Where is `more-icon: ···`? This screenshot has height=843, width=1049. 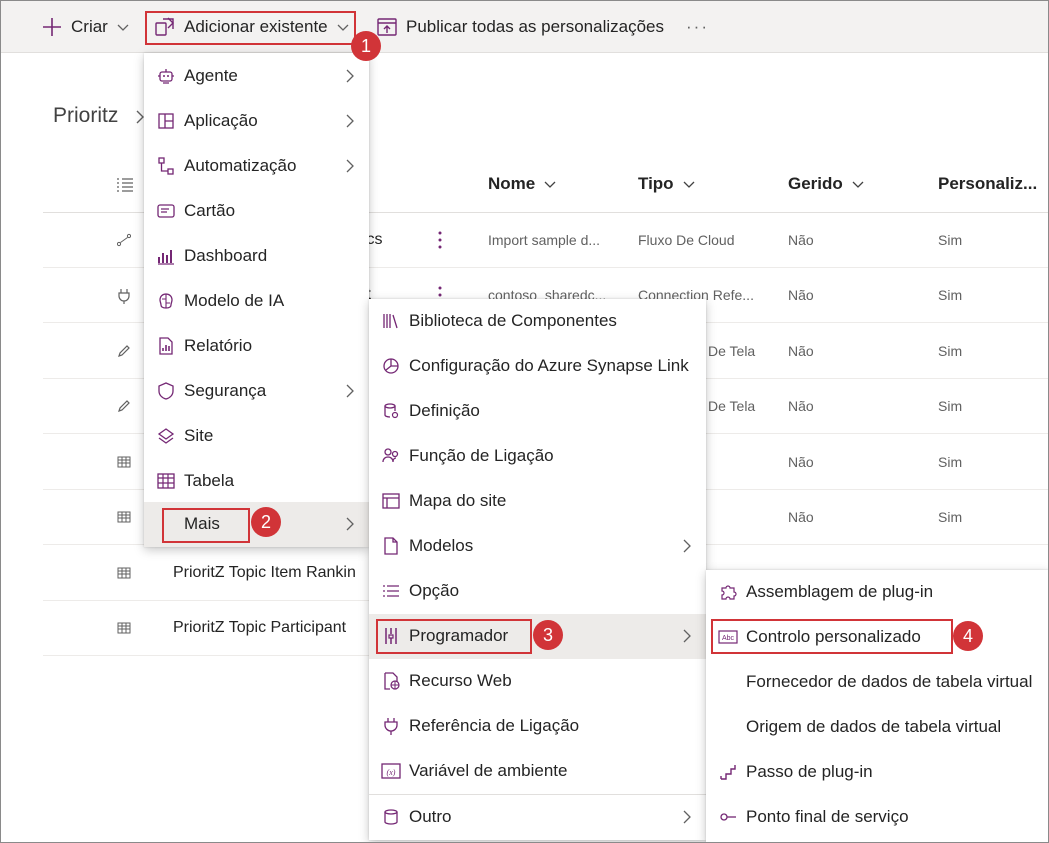 more-icon: ··· is located at coordinates (697, 26).